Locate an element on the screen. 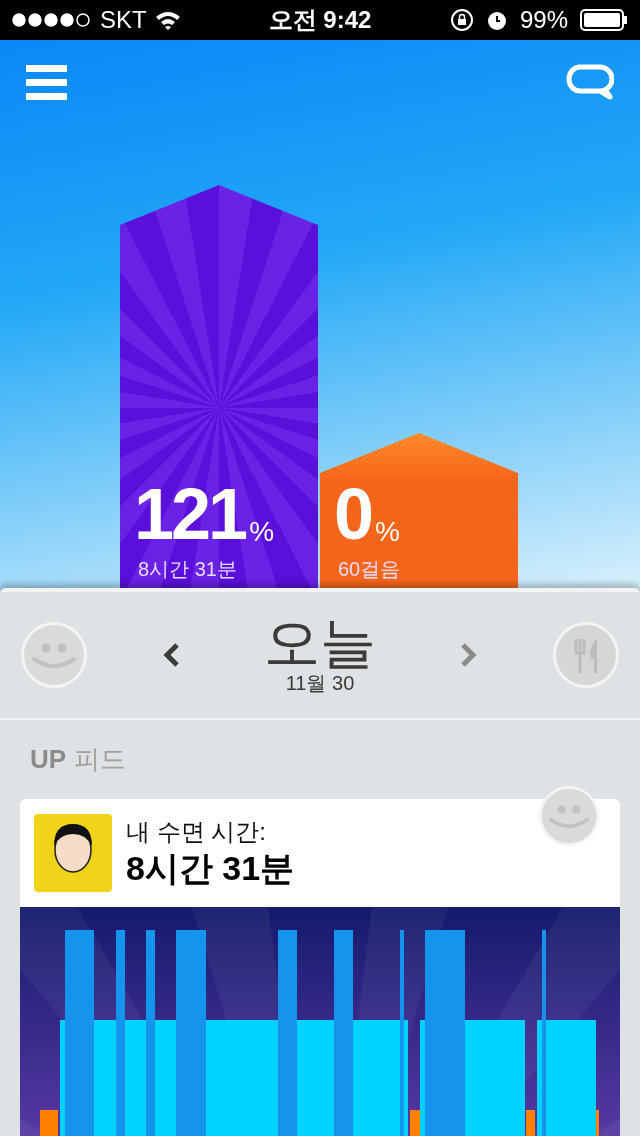  goal-detail: 8시간 31분 is located at coordinates (188, 569).